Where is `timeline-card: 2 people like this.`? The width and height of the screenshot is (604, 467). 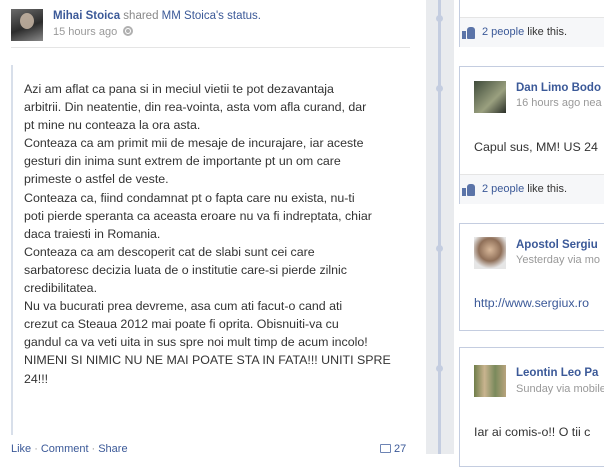
timeline-card: 2 people like this. is located at coordinates (531, 23).